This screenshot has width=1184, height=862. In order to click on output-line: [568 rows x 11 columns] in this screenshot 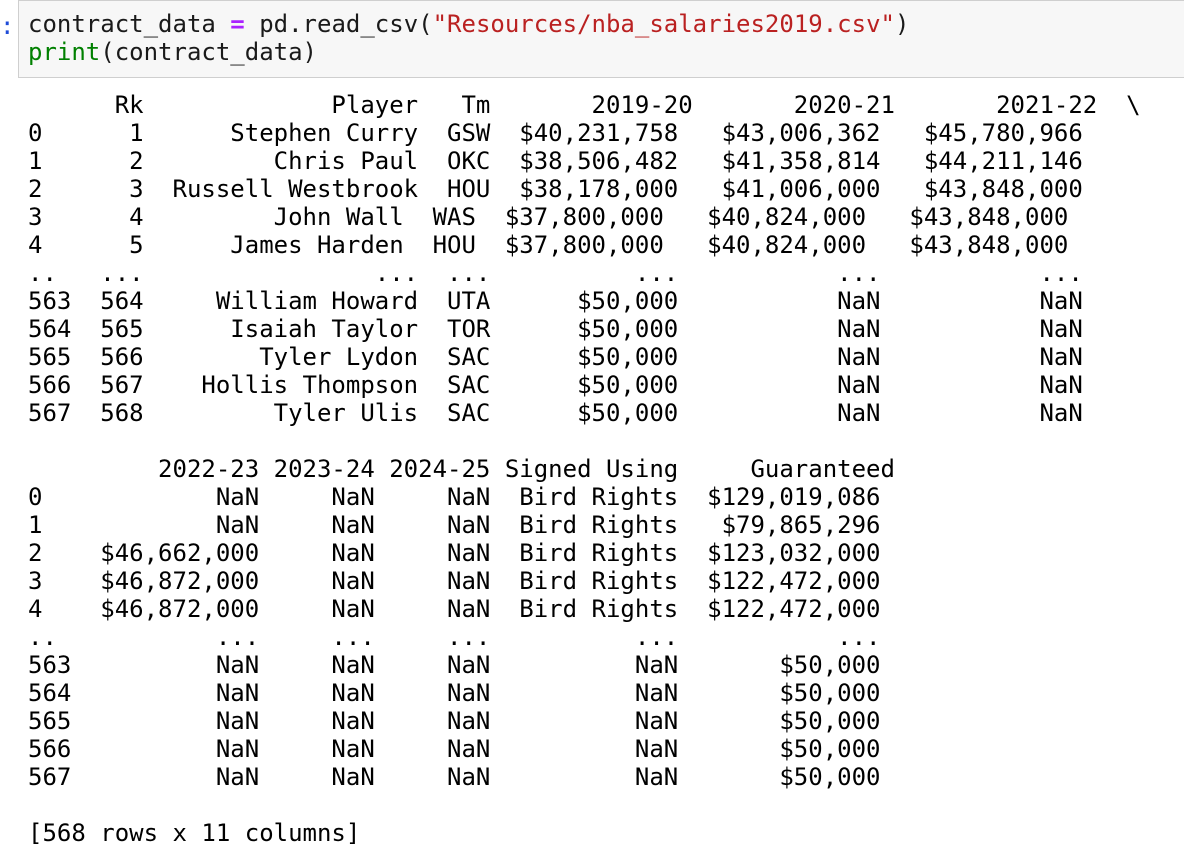, I will do `click(194, 833)`.